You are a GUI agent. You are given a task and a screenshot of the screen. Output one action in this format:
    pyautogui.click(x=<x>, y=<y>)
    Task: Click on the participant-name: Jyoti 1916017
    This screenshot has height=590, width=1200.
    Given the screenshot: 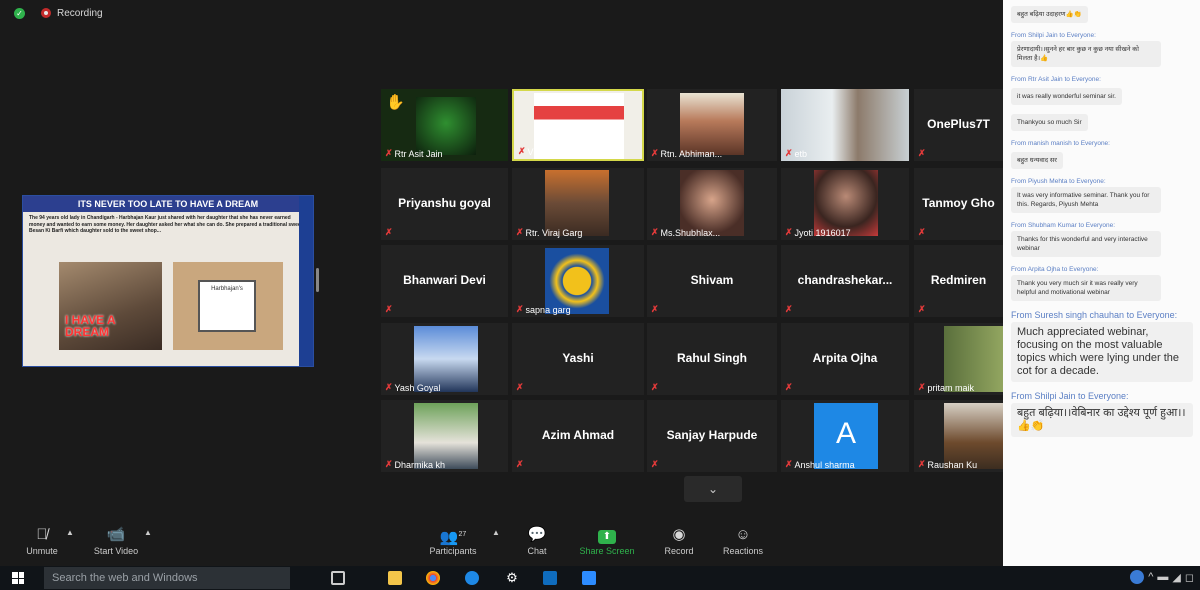 What is the action you would take?
    pyautogui.click(x=822, y=232)
    